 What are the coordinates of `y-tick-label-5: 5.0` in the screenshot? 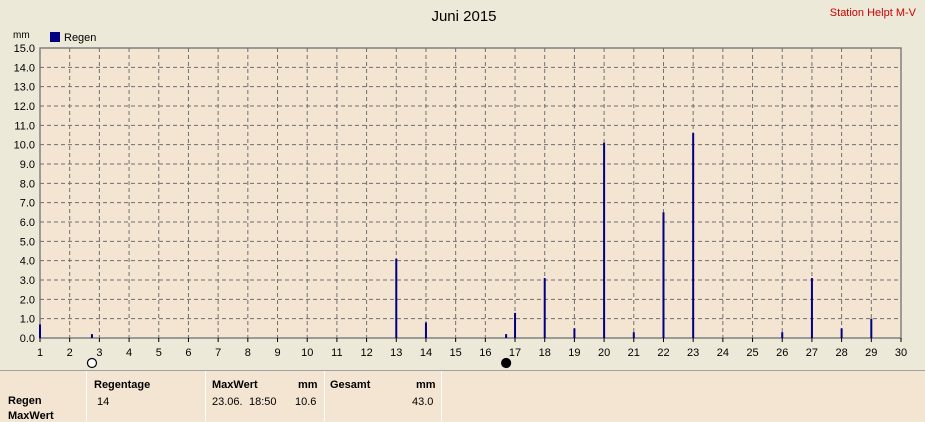 It's located at (27, 242).